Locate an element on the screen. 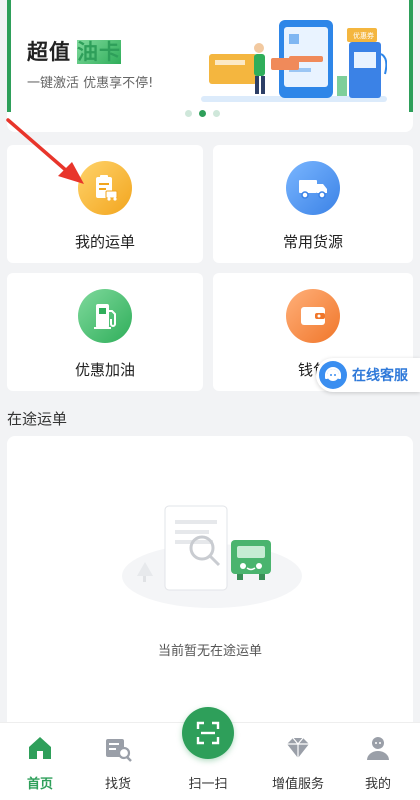 Image resolution: width=420 pixels, height=800 pixels. banner-title-accent: 油卡 is located at coordinates (99, 52).